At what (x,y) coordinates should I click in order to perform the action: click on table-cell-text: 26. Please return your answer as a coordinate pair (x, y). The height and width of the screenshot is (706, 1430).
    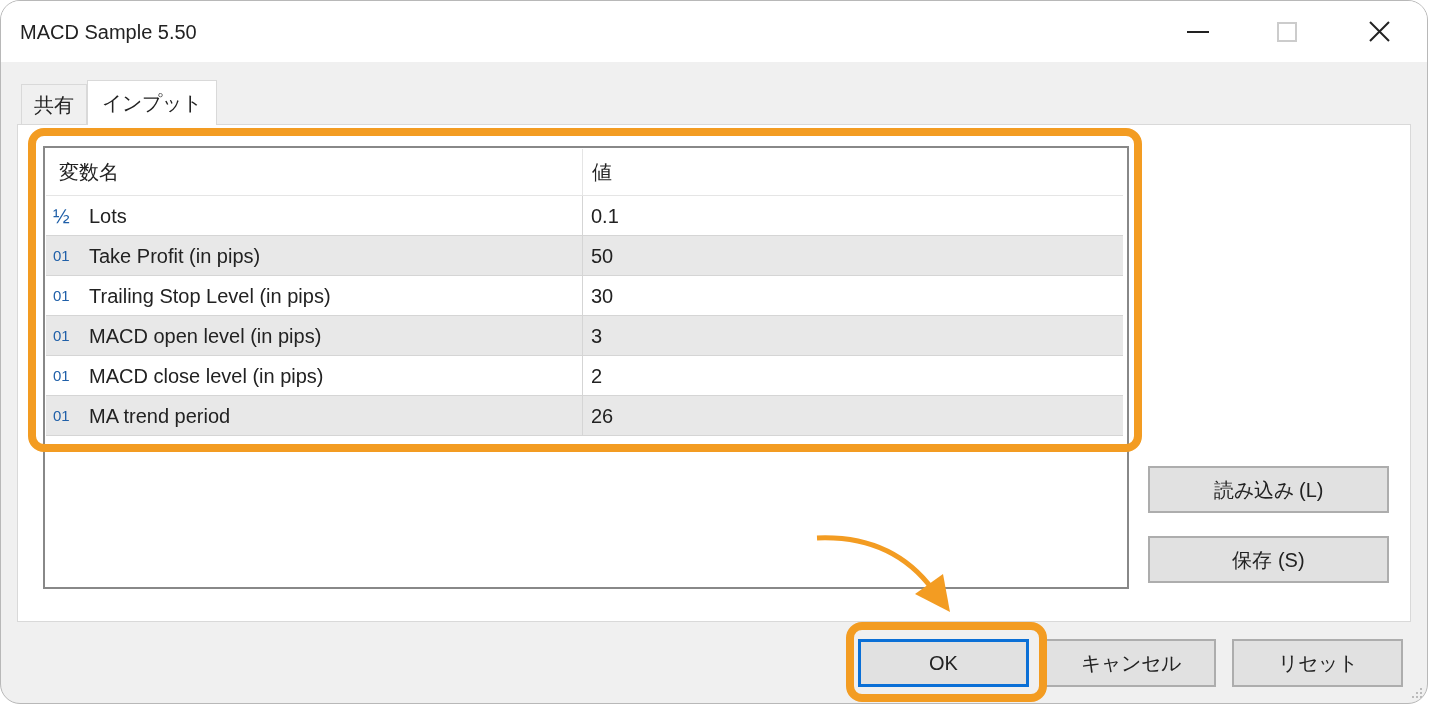
    Looking at the image, I should click on (602, 416).